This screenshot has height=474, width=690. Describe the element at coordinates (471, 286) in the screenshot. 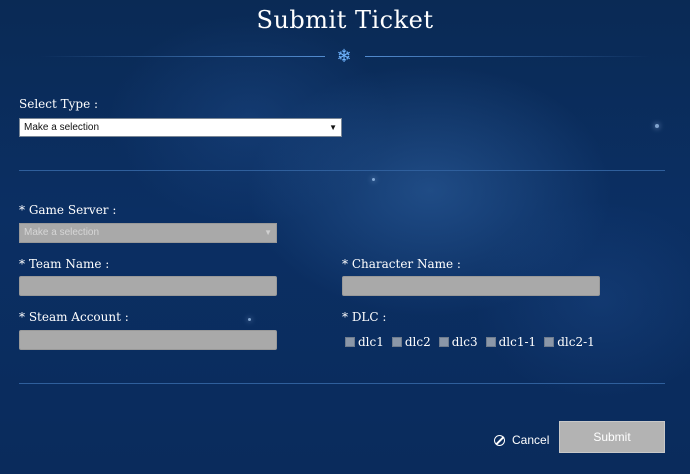

I see `character-name-input` at that location.